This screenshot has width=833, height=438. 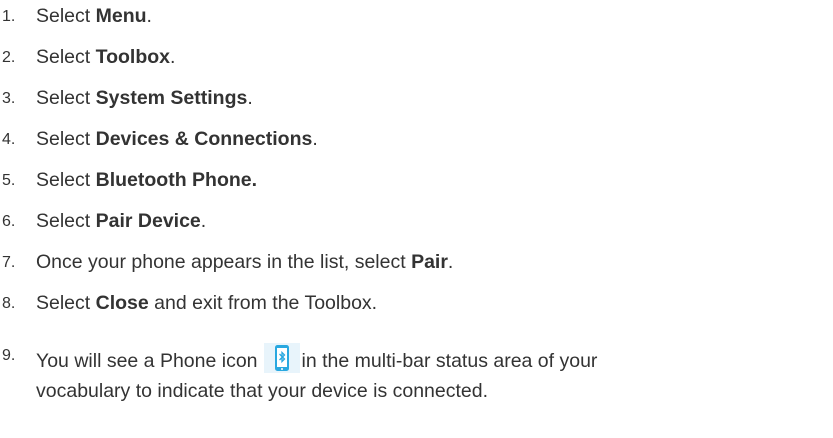 I want to click on step-text-bold: Pair, so click(x=429, y=262).